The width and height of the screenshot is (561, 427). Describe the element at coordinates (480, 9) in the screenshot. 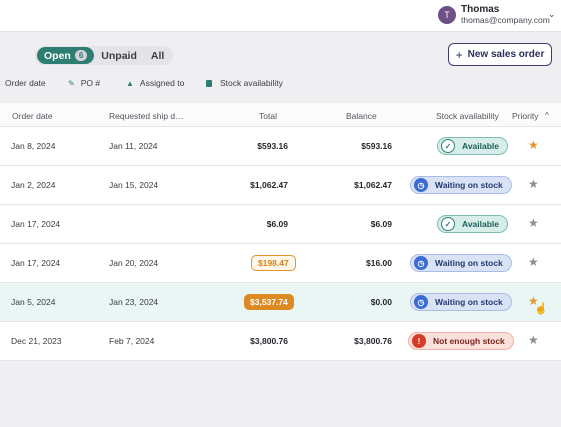

I see `user-name: Thomas` at that location.